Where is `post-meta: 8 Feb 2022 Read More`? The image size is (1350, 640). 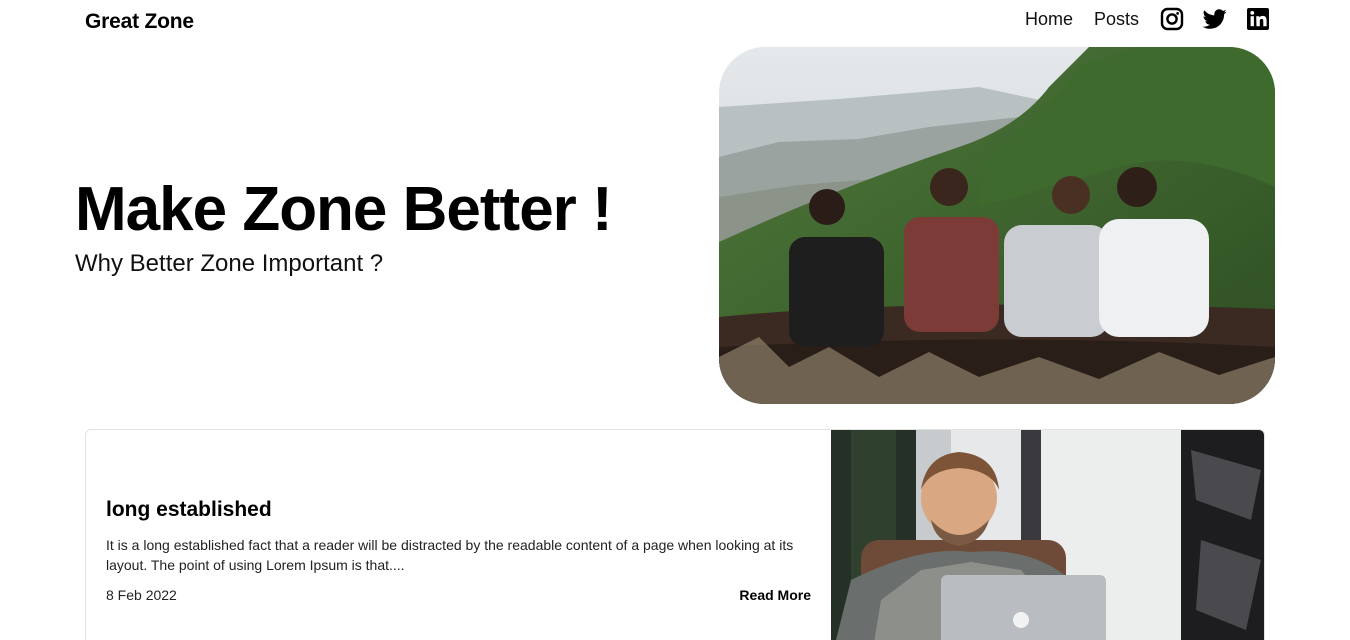
post-meta: 8 Feb 2022 Read More is located at coordinates (458, 597).